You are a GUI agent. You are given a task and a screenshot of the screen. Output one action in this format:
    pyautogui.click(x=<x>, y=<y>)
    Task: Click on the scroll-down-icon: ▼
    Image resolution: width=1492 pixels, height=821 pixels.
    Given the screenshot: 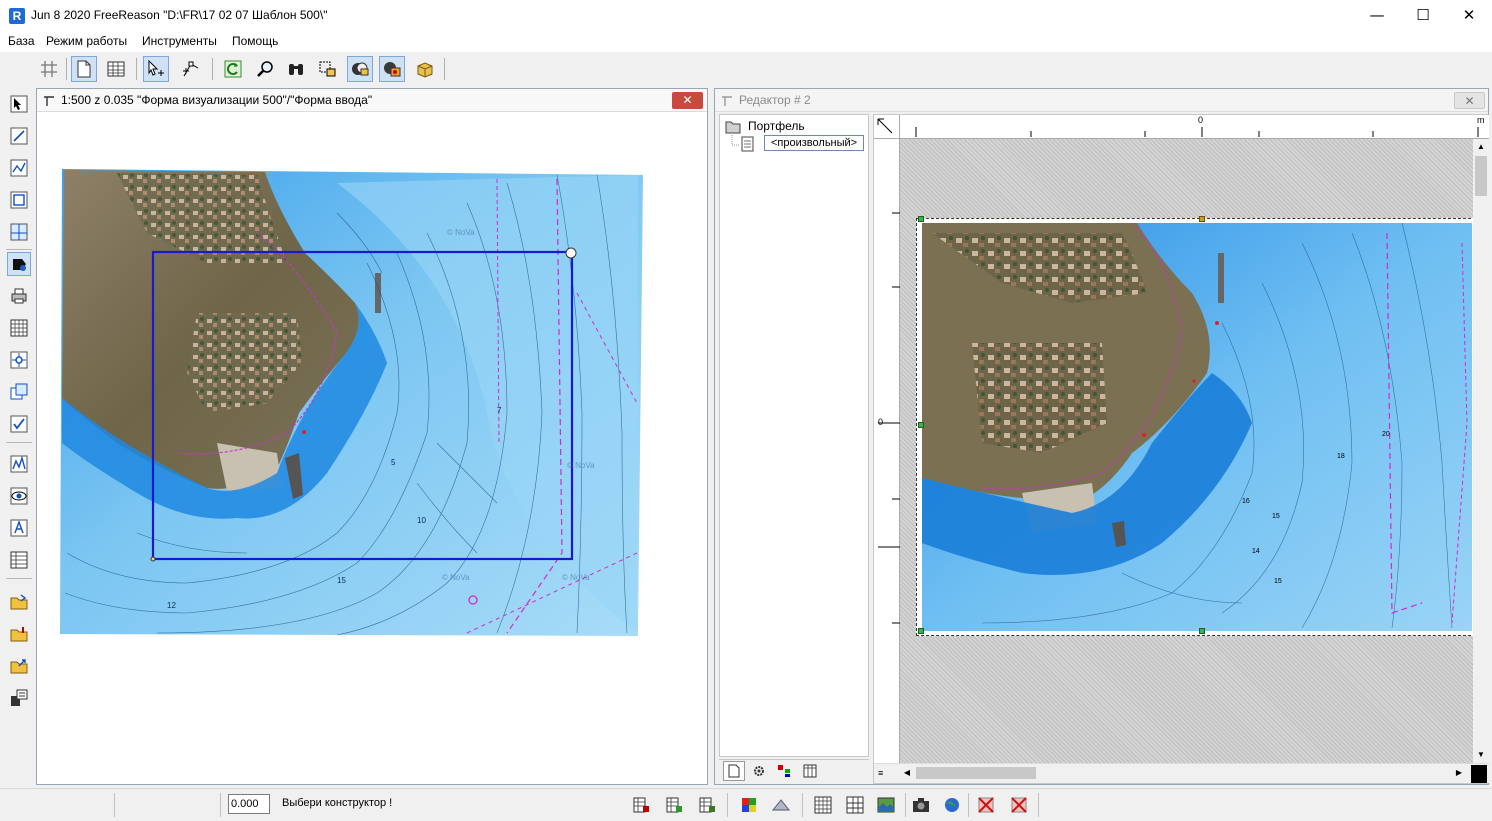 What is the action you would take?
    pyautogui.click(x=1481, y=755)
    